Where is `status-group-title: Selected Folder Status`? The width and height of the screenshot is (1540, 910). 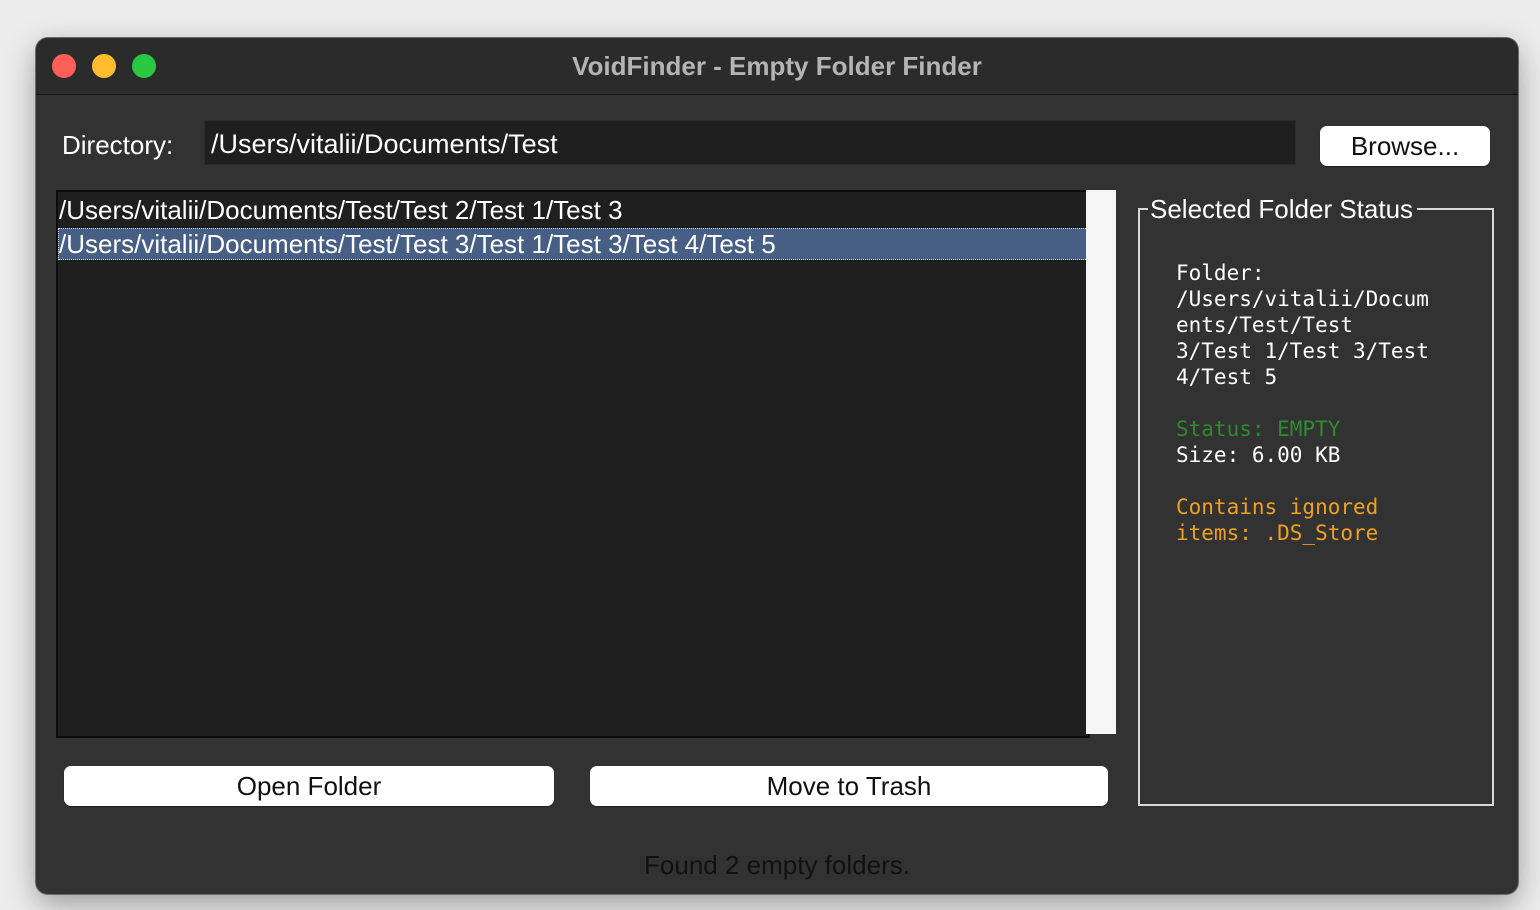
status-group-title: Selected Folder Status is located at coordinates (1283, 209).